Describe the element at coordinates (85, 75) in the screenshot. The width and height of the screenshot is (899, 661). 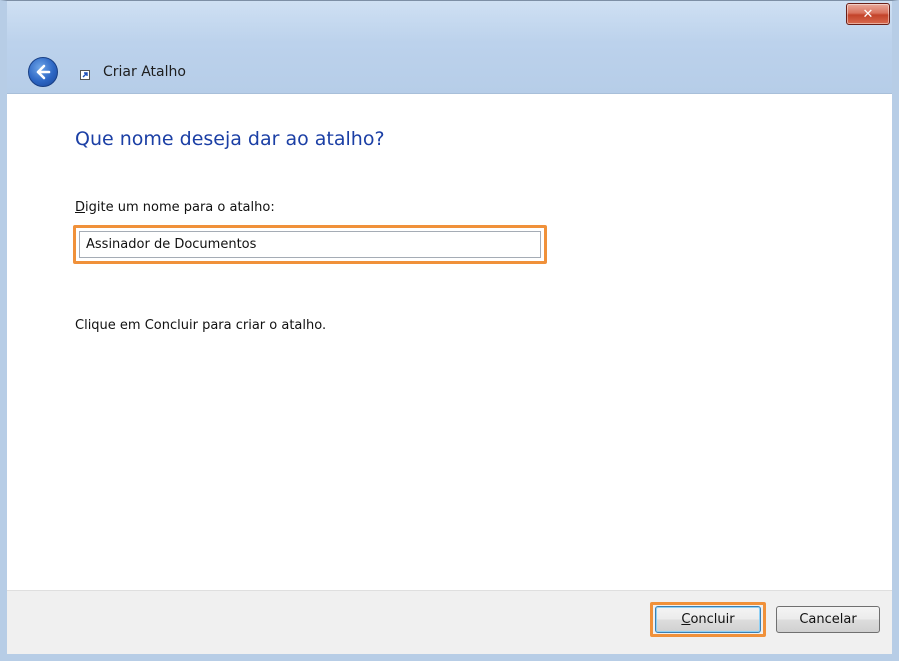
I see `shortcut-icon` at that location.